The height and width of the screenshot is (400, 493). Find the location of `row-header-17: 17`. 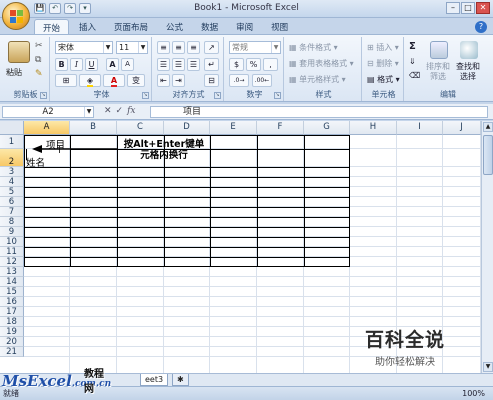

row-header-17: 17 is located at coordinates (12, 312).